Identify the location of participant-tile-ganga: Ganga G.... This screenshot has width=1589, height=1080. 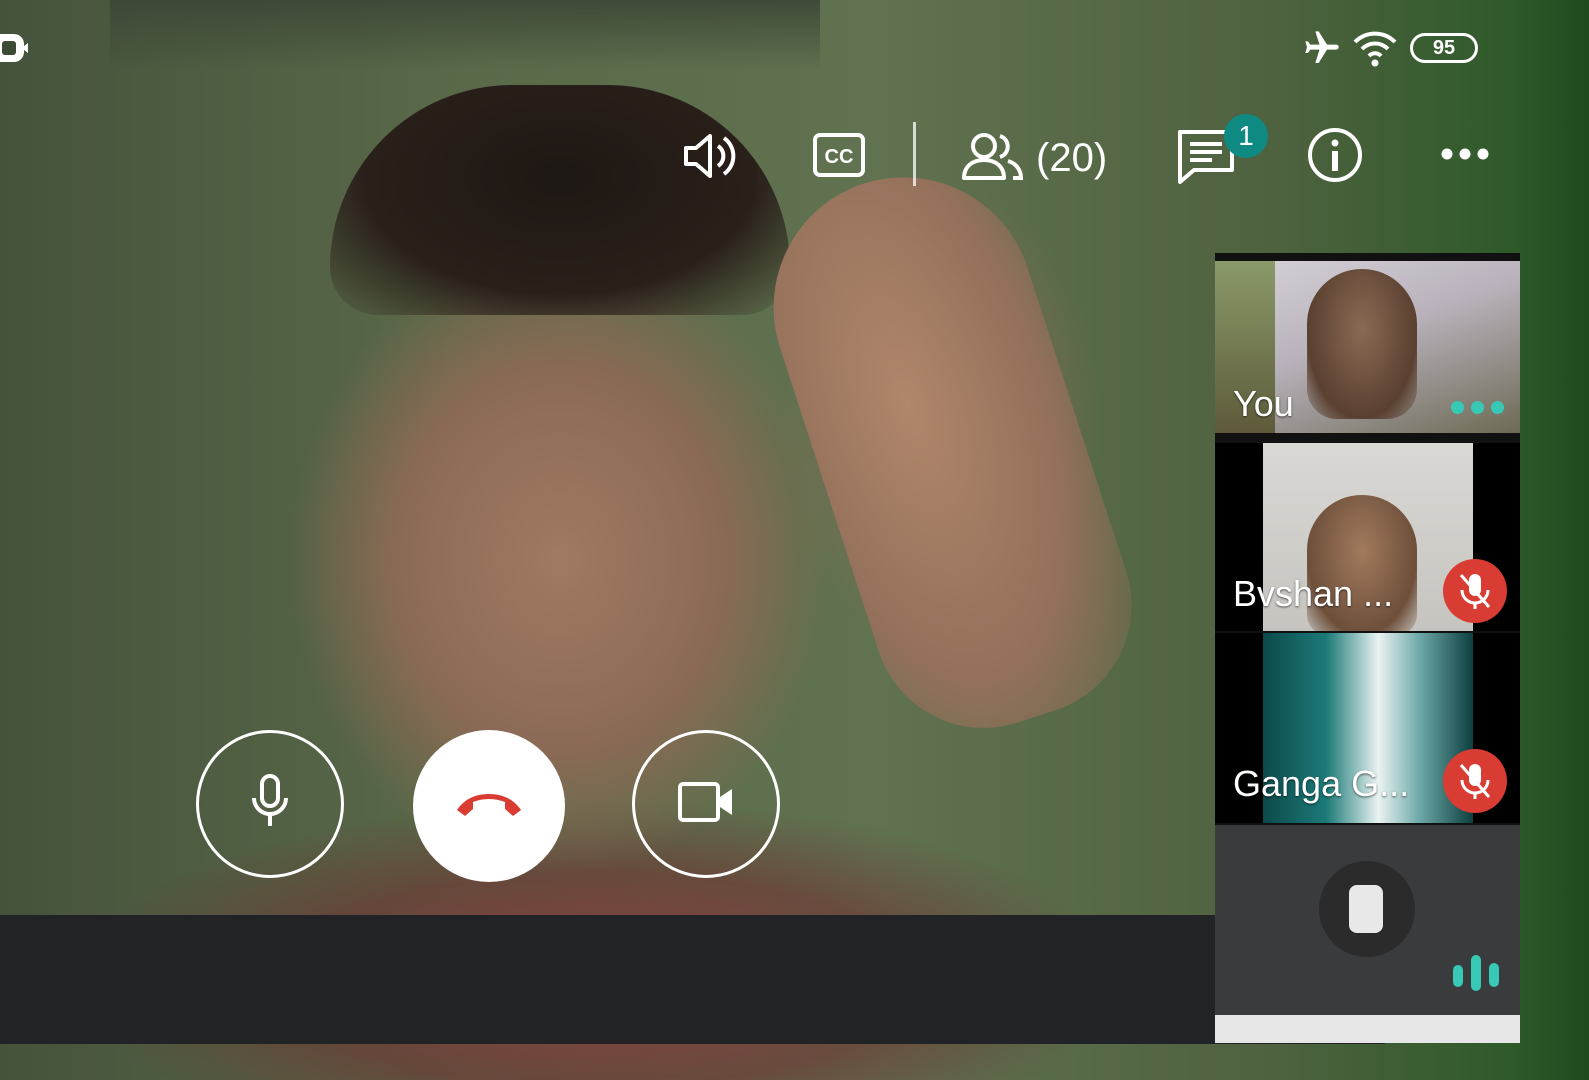
(1367, 728).